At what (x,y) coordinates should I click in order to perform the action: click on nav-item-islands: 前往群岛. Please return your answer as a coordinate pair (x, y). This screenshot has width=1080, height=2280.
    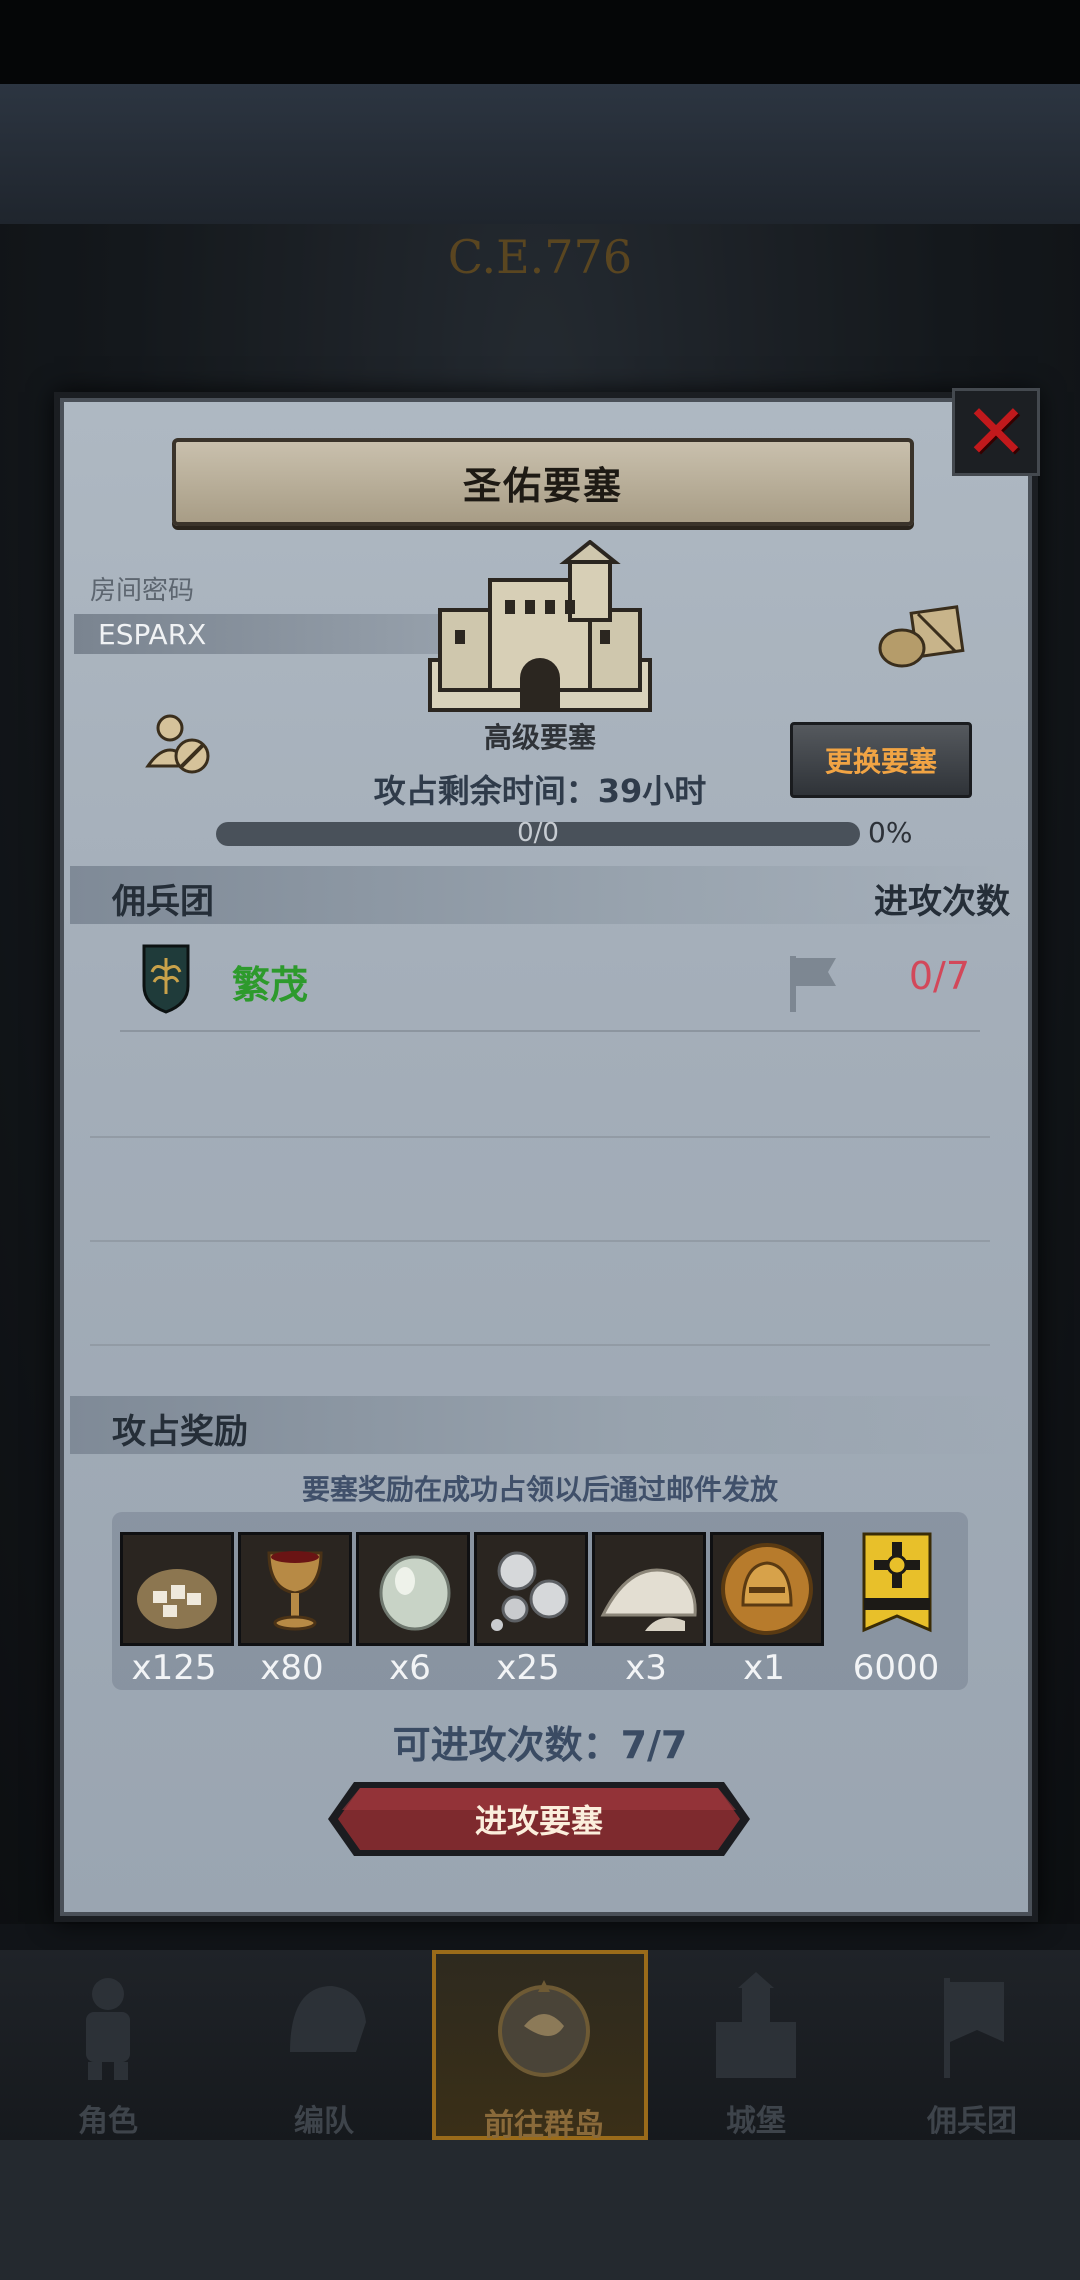
    Looking at the image, I should click on (540, 2046).